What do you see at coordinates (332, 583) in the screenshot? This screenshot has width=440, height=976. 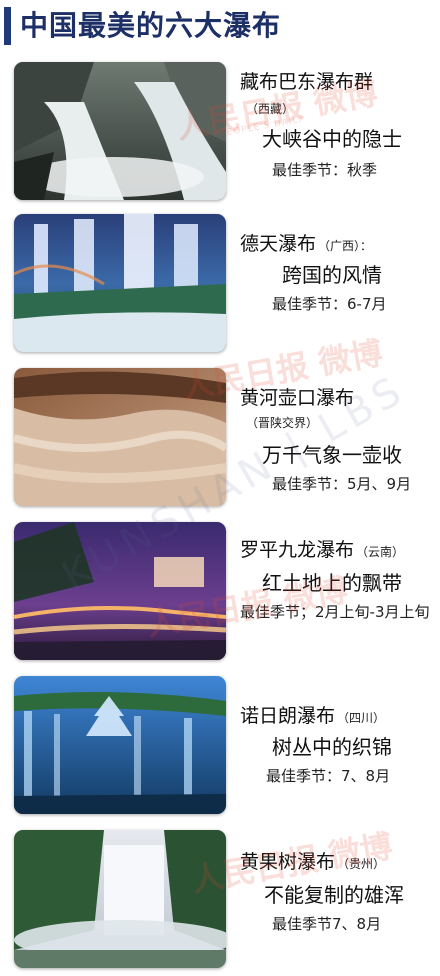 I see `waterfall-theme-4: 红土地上的飘带` at bounding box center [332, 583].